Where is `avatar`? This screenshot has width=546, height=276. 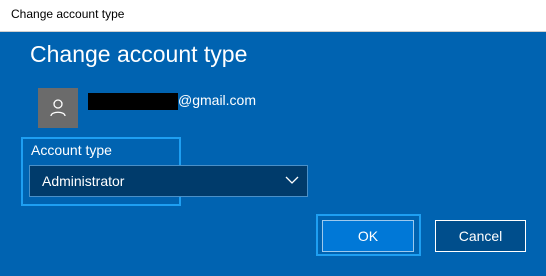 avatar is located at coordinates (58, 108).